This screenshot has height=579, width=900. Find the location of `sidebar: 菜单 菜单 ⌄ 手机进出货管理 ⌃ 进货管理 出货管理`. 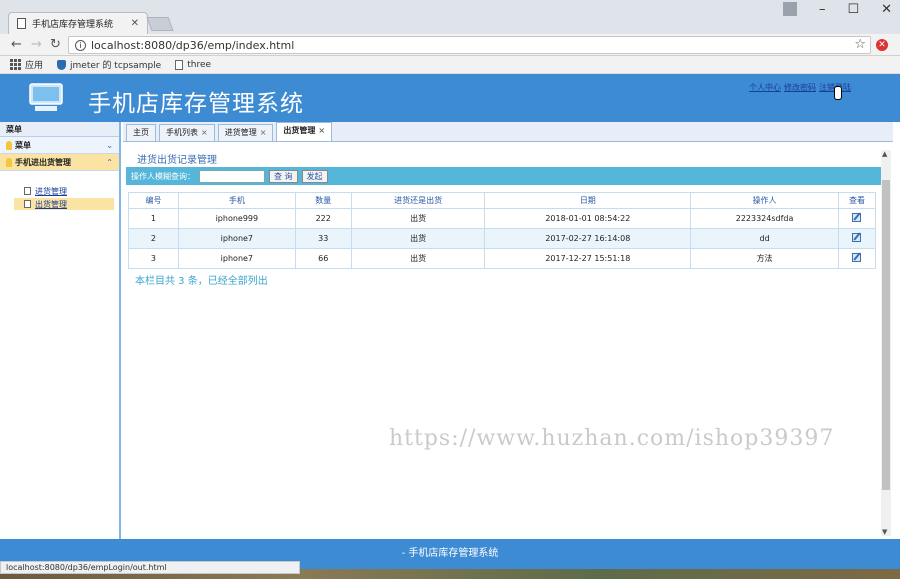

sidebar: 菜单 菜单 ⌄ 手机进出货管理 ⌃ 进货管理 出货管理 is located at coordinates (60, 330).